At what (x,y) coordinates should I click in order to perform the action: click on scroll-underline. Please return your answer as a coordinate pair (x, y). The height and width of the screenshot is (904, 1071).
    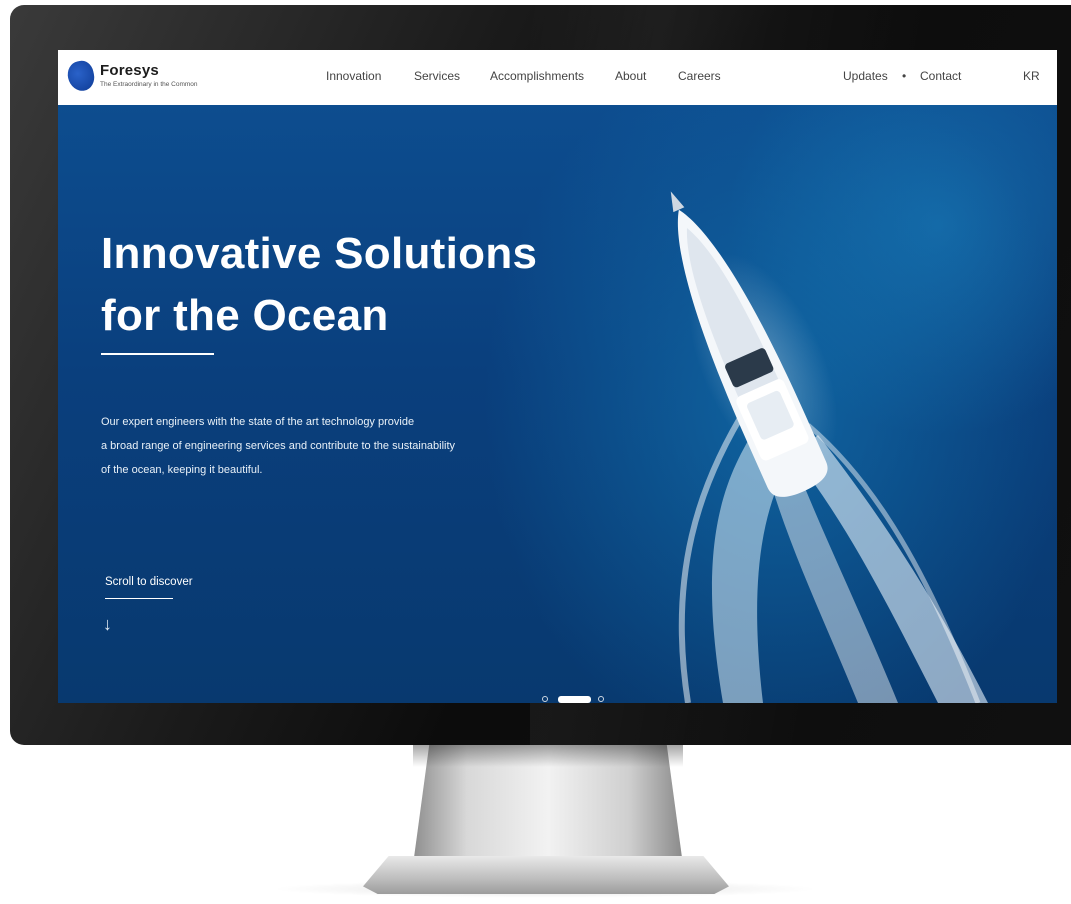
    Looking at the image, I should click on (139, 598).